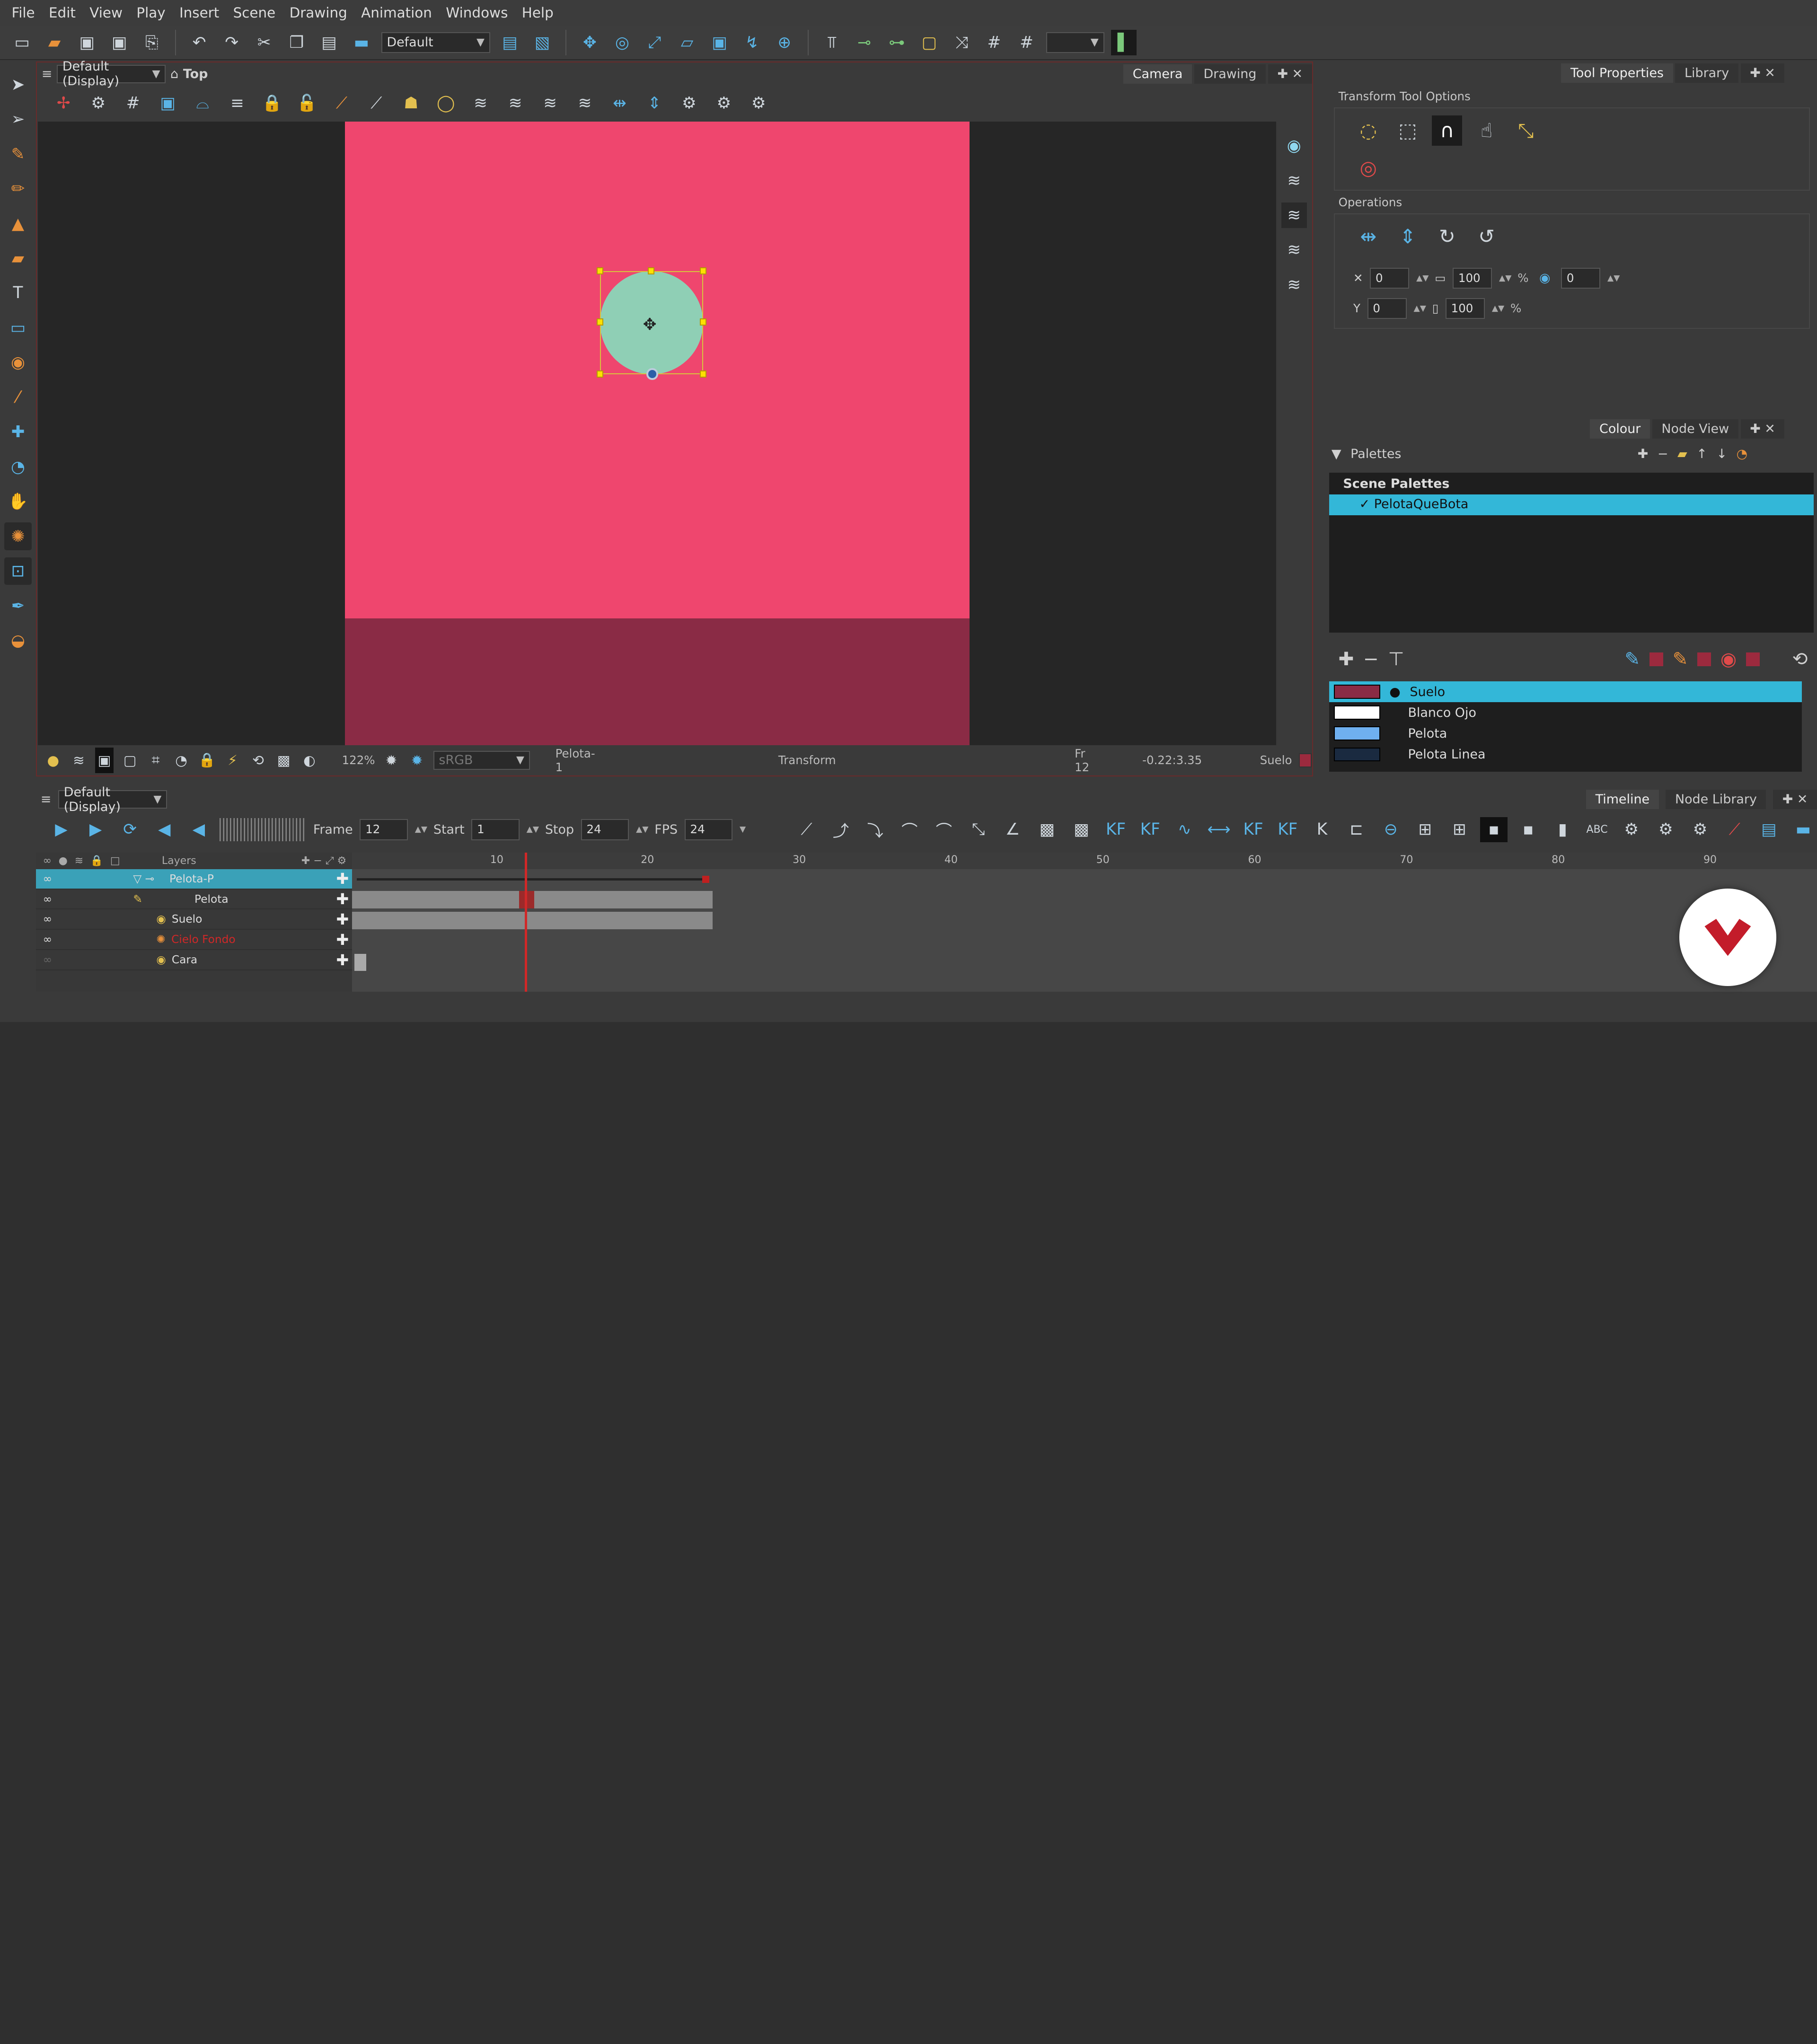 This screenshot has height=2044, width=1817. What do you see at coordinates (1505, 278) in the screenshot?
I see `width-spinner: ▲▼` at bounding box center [1505, 278].